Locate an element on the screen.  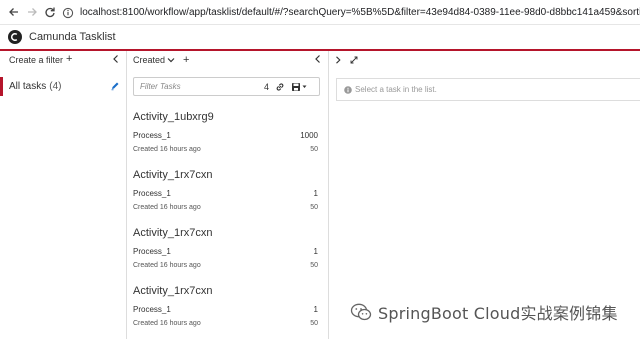
collapse-tasklist-icon is located at coordinates (318, 59).